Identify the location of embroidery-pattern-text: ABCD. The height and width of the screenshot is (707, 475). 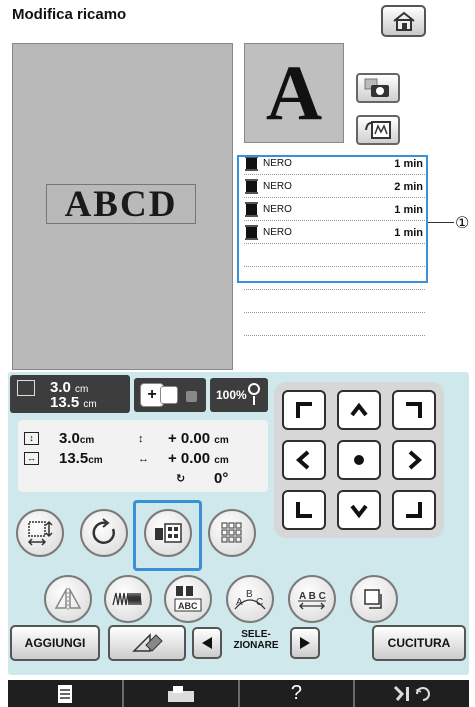
(121, 204).